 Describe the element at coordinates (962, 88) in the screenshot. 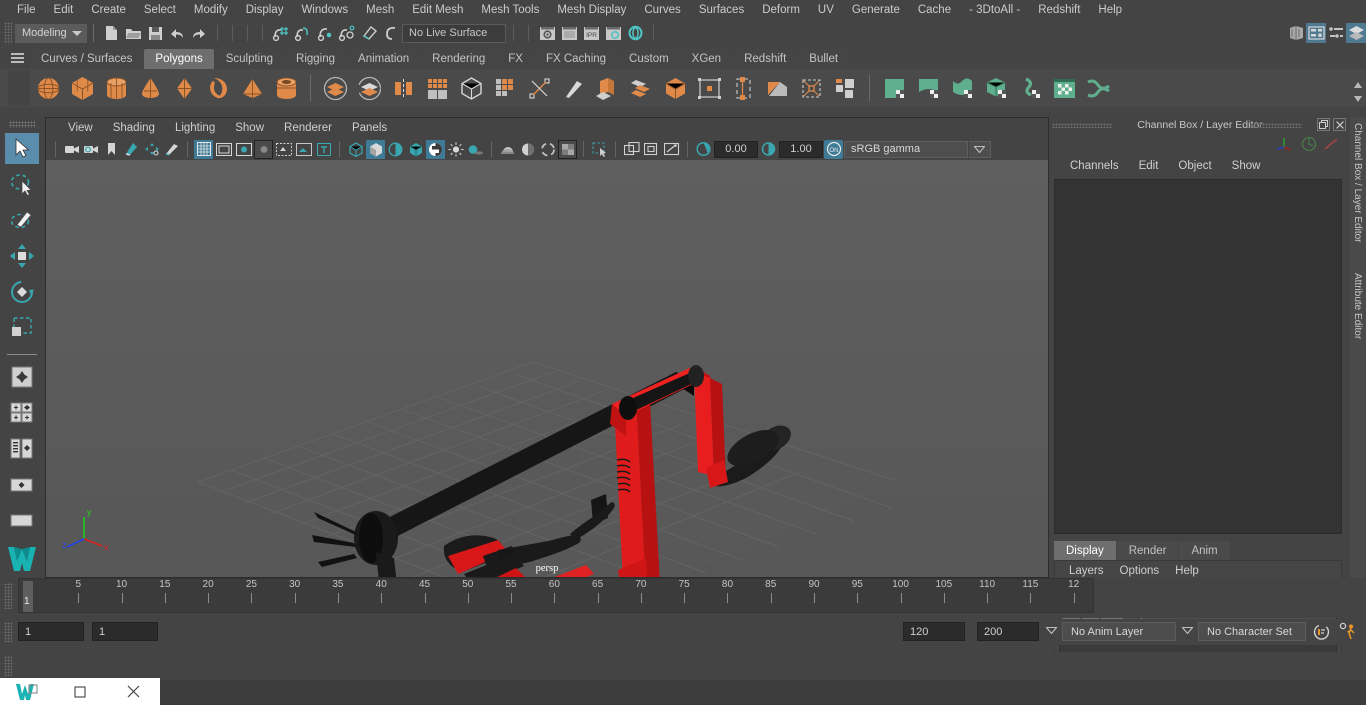

I see `sculpt-flatten-icon` at that location.